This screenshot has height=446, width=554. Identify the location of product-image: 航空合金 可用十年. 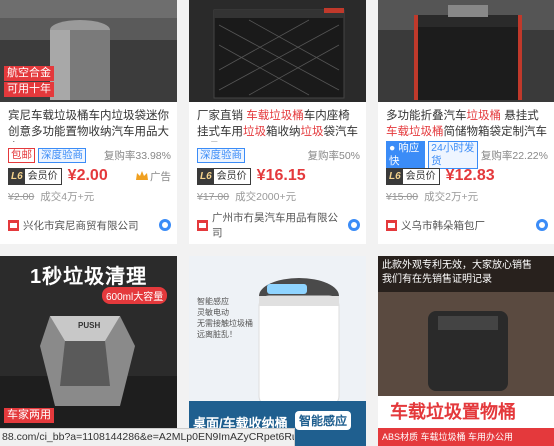
(88, 51).